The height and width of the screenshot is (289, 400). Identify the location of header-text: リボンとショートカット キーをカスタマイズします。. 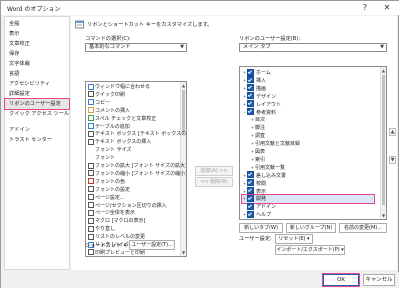
(150, 25).